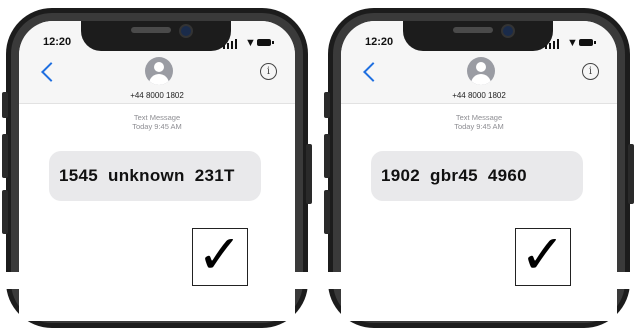 The height and width of the screenshot is (328, 641). I want to click on message-bubble: 1902 gbr45 4960, so click(477, 176).